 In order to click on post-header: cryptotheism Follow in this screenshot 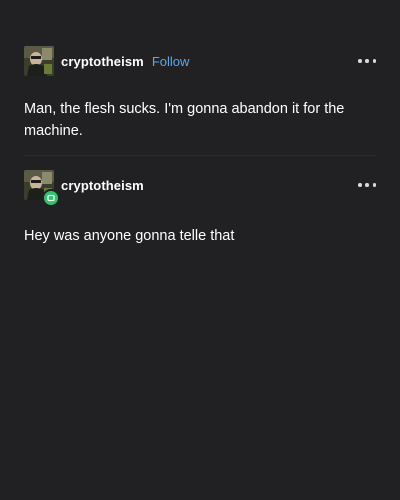, I will do `click(200, 61)`.